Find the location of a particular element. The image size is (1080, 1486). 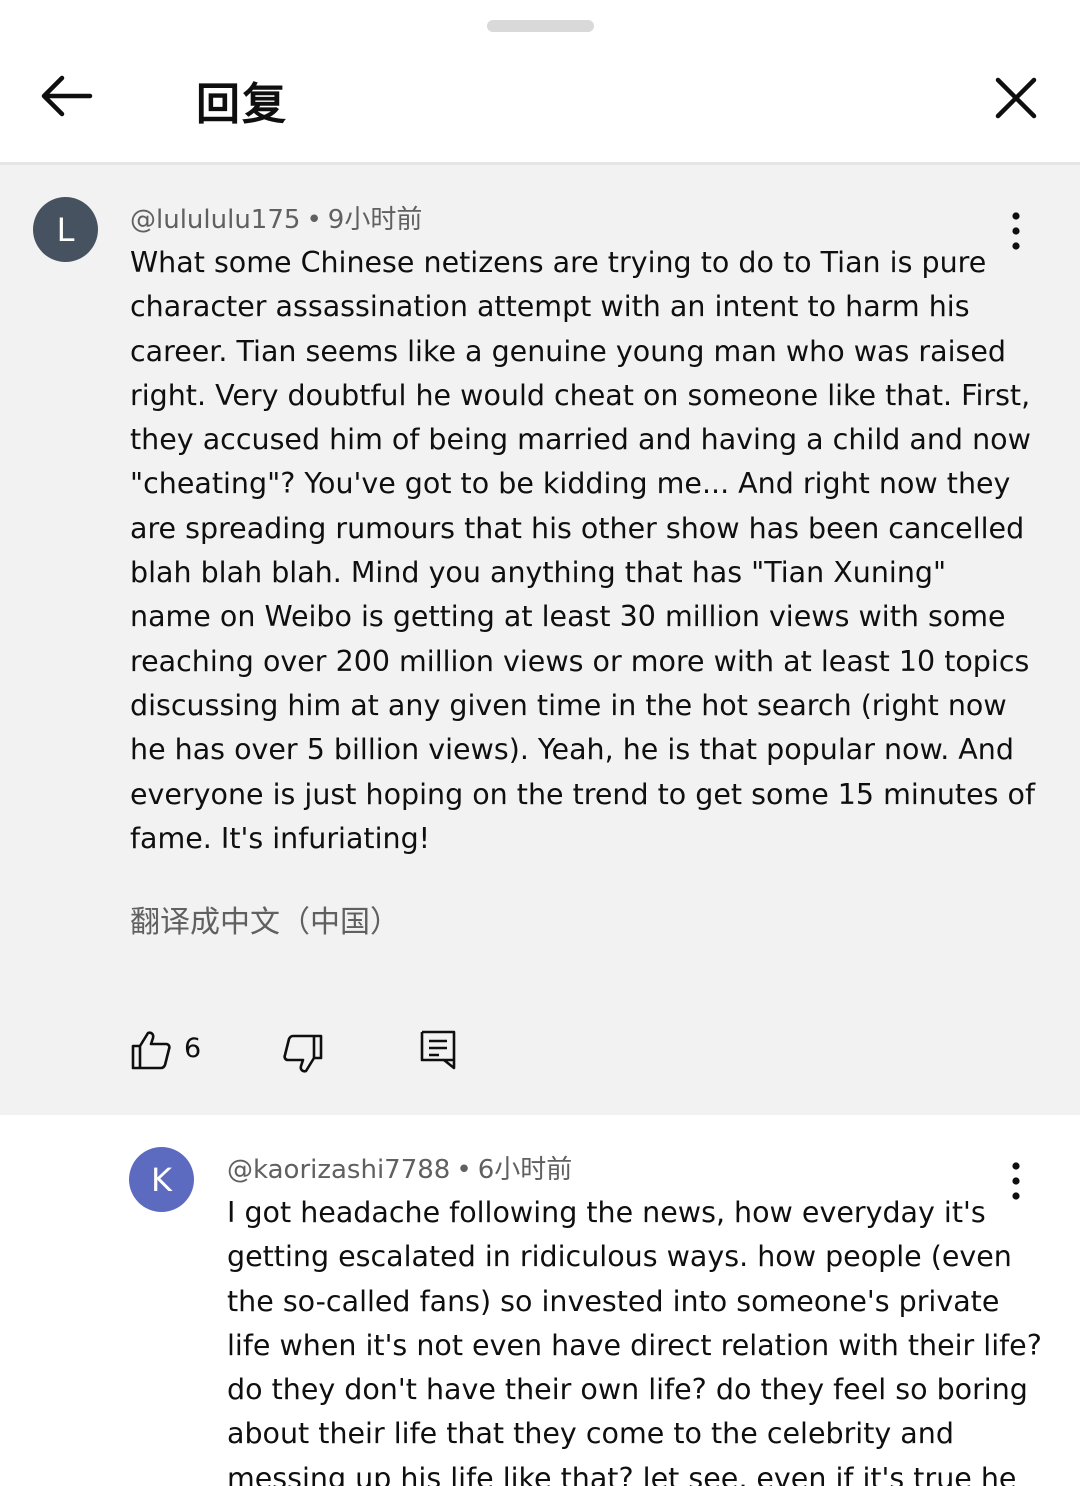

thumbs-up-icon is located at coordinates (151, 1050).